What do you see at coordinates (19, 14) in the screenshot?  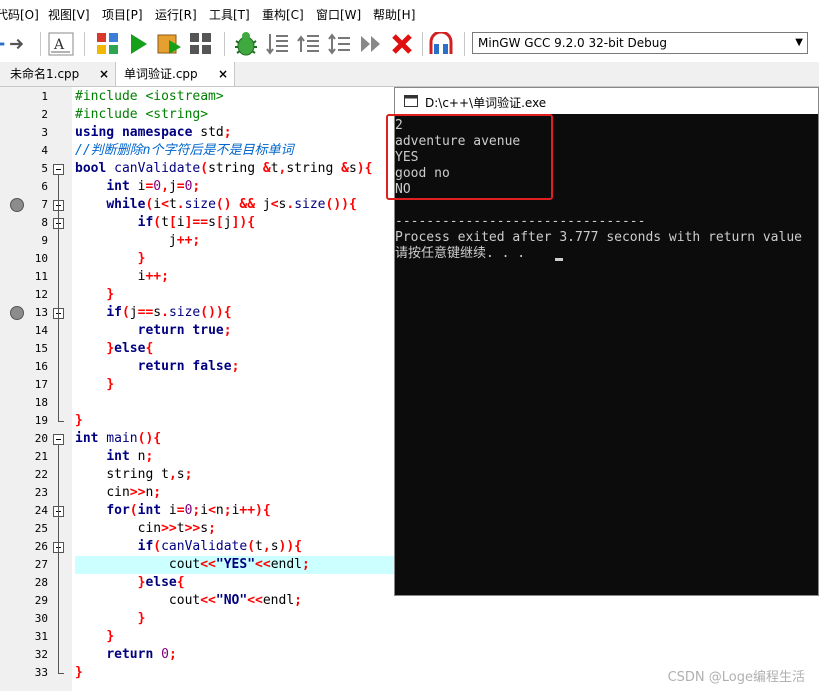 I see `menu-code: 代码[O]` at bounding box center [19, 14].